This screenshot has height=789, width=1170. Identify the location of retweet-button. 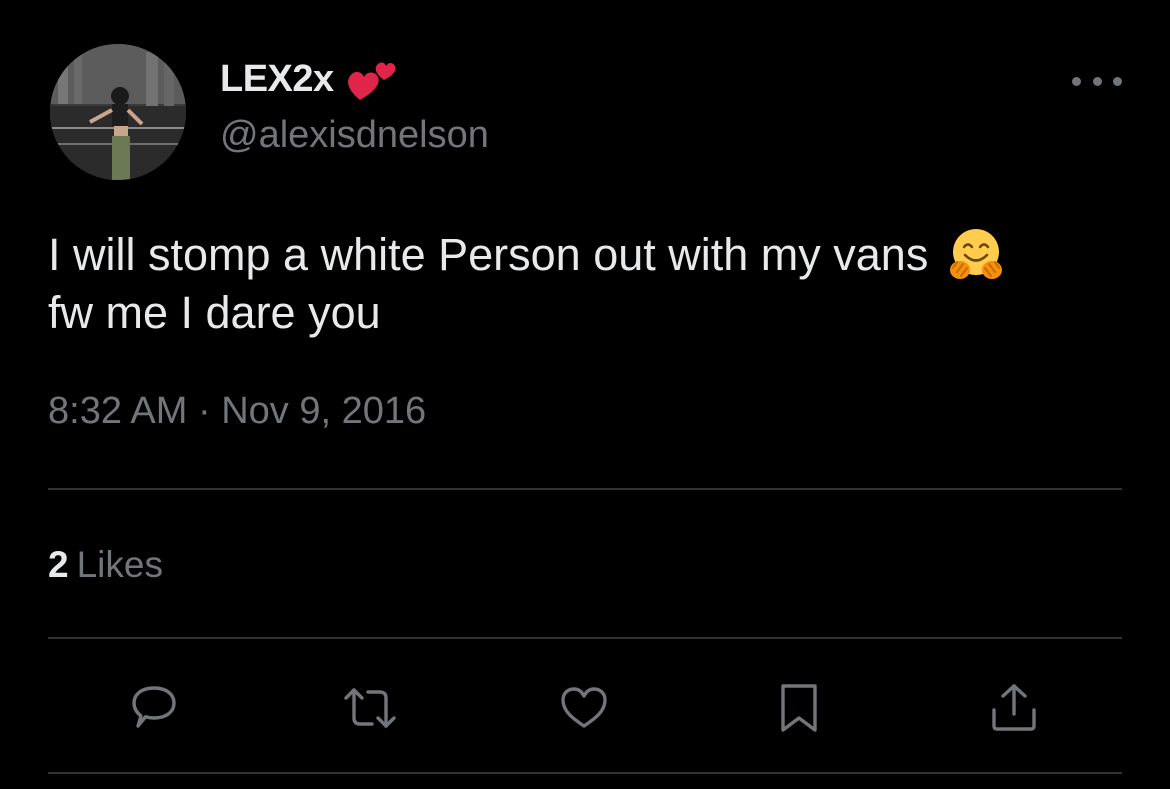
(370, 708).